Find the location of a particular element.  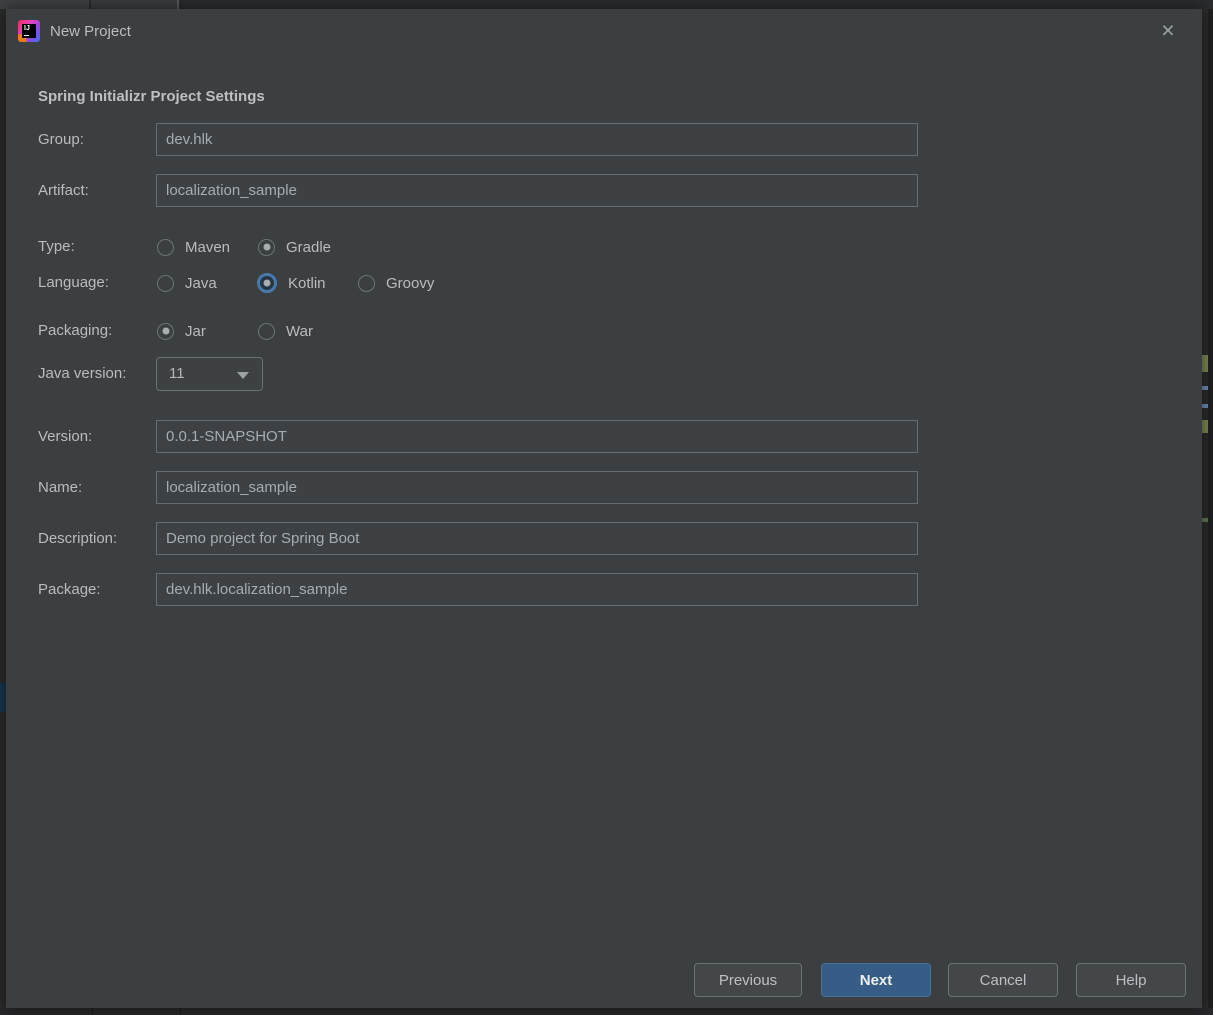

name-label: Name: is located at coordinates (60, 487).